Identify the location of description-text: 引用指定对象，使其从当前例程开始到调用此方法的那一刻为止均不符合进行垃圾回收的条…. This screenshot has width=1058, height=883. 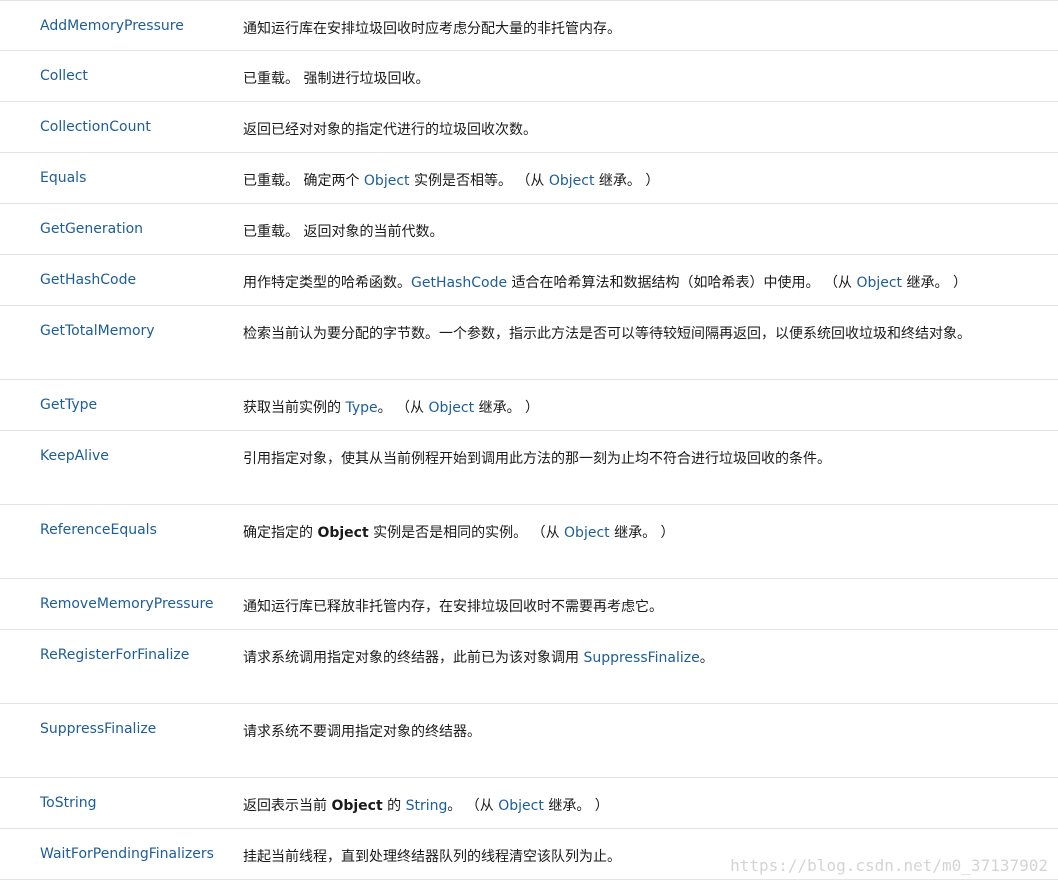
(537, 459).